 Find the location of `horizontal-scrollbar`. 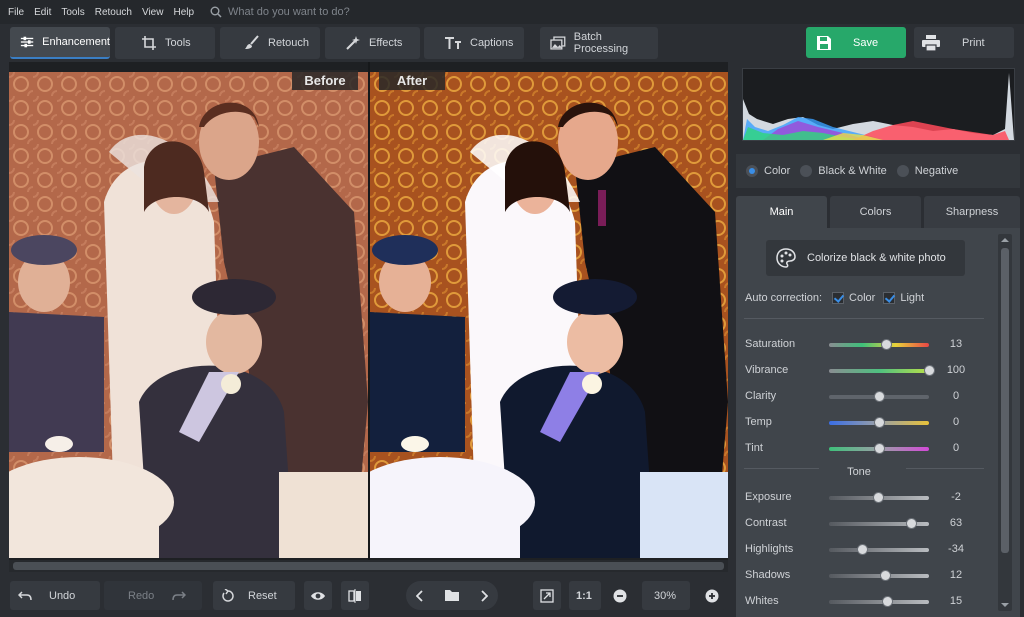

horizontal-scrollbar is located at coordinates (368, 566).